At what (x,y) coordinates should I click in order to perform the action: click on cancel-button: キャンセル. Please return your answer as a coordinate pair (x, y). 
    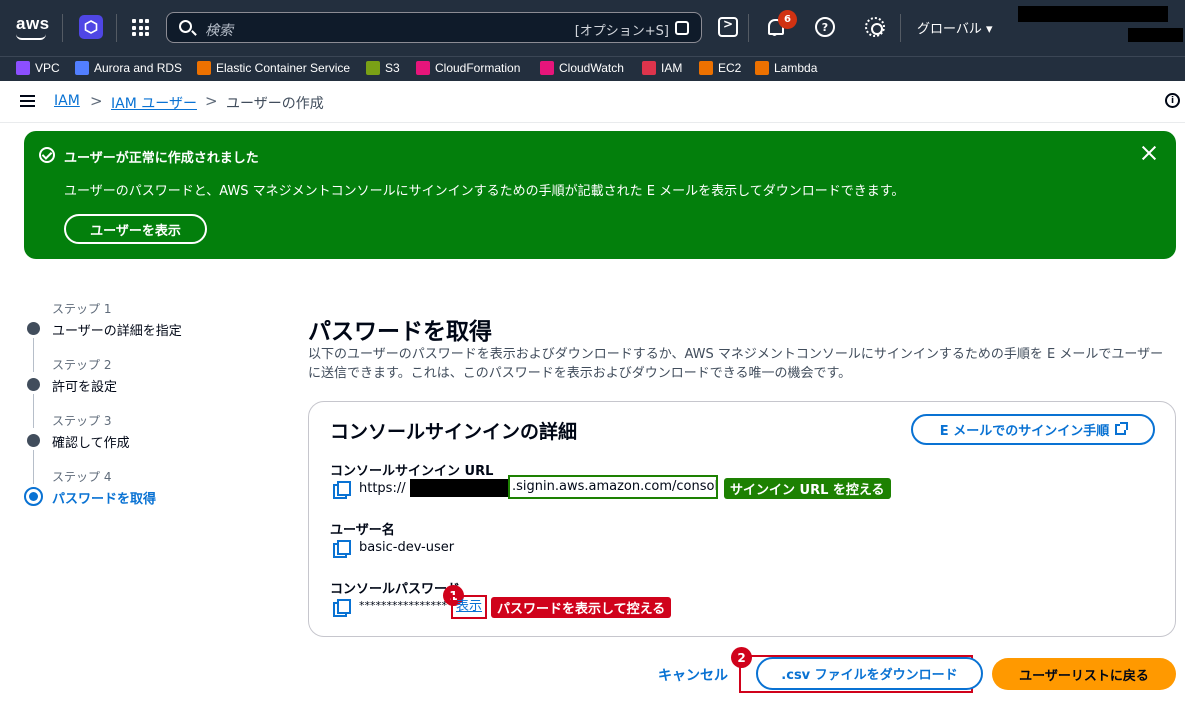
    Looking at the image, I should click on (693, 675).